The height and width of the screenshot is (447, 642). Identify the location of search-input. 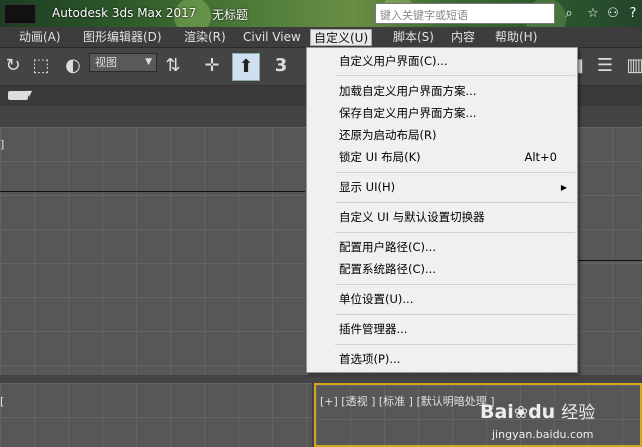
(465, 15).